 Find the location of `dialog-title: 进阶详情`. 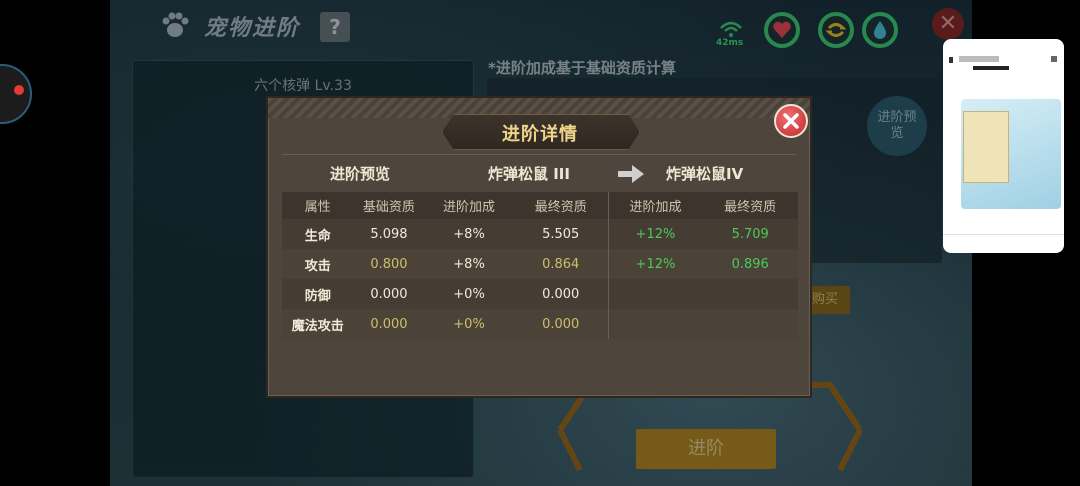

dialog-title: 进阶详情 is located at coordinates (540, 134).